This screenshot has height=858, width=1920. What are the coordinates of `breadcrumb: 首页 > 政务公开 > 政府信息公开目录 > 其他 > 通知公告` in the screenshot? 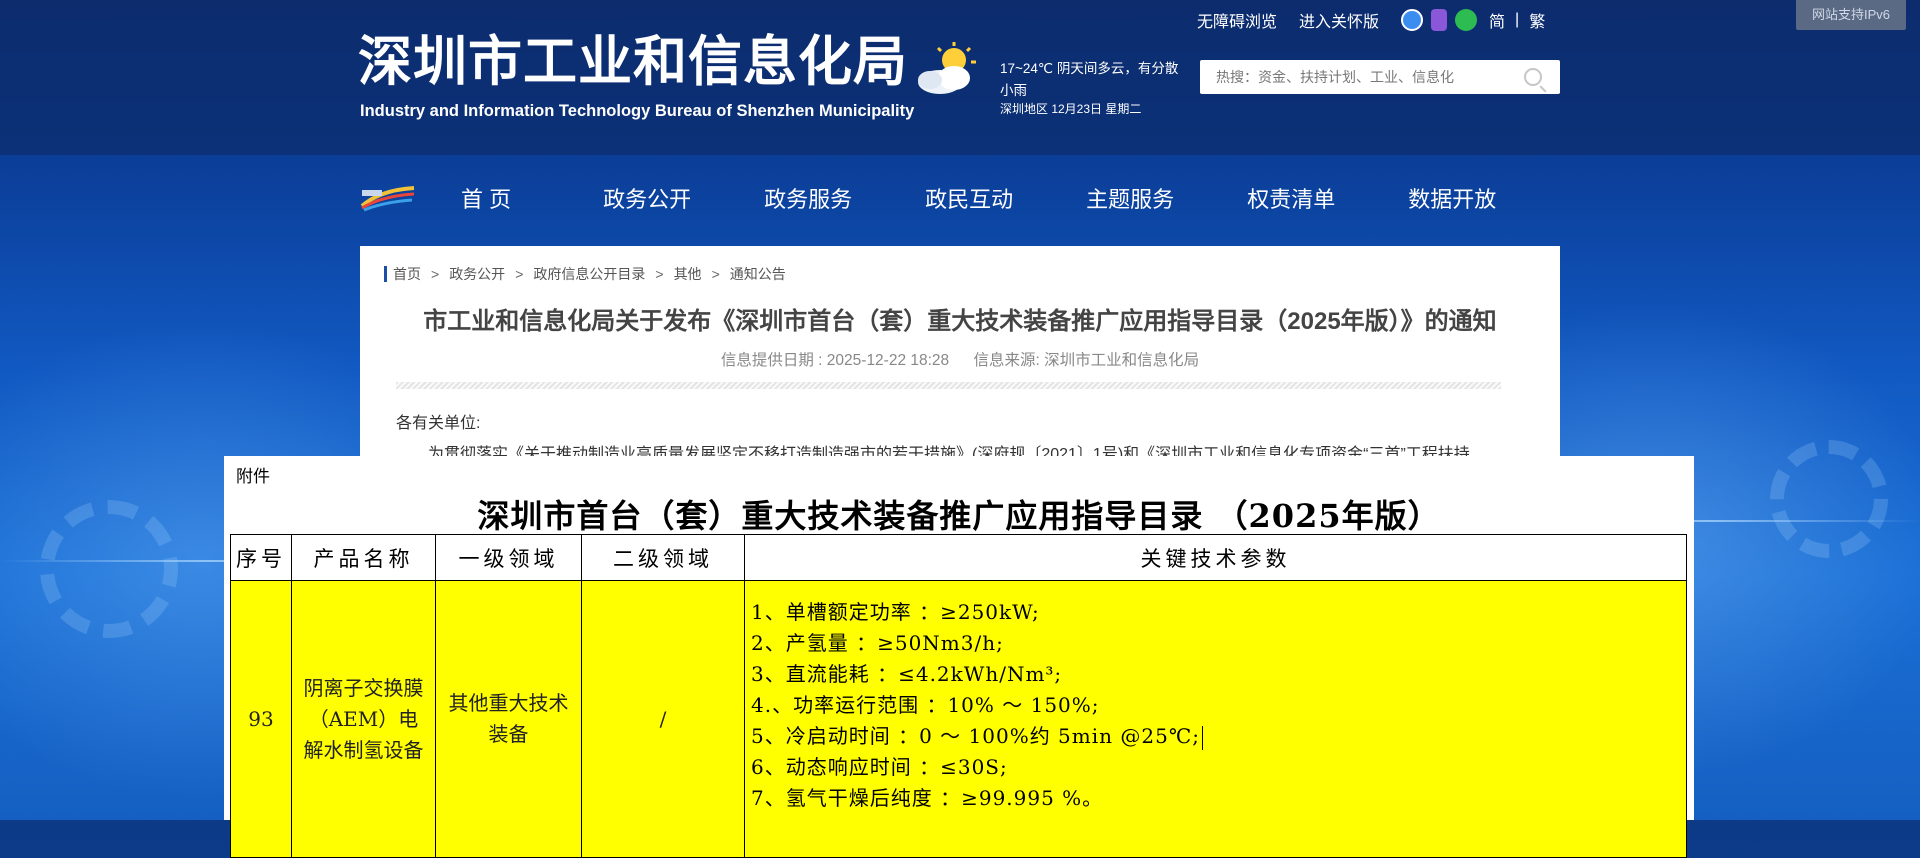 It's located at (585, 274).